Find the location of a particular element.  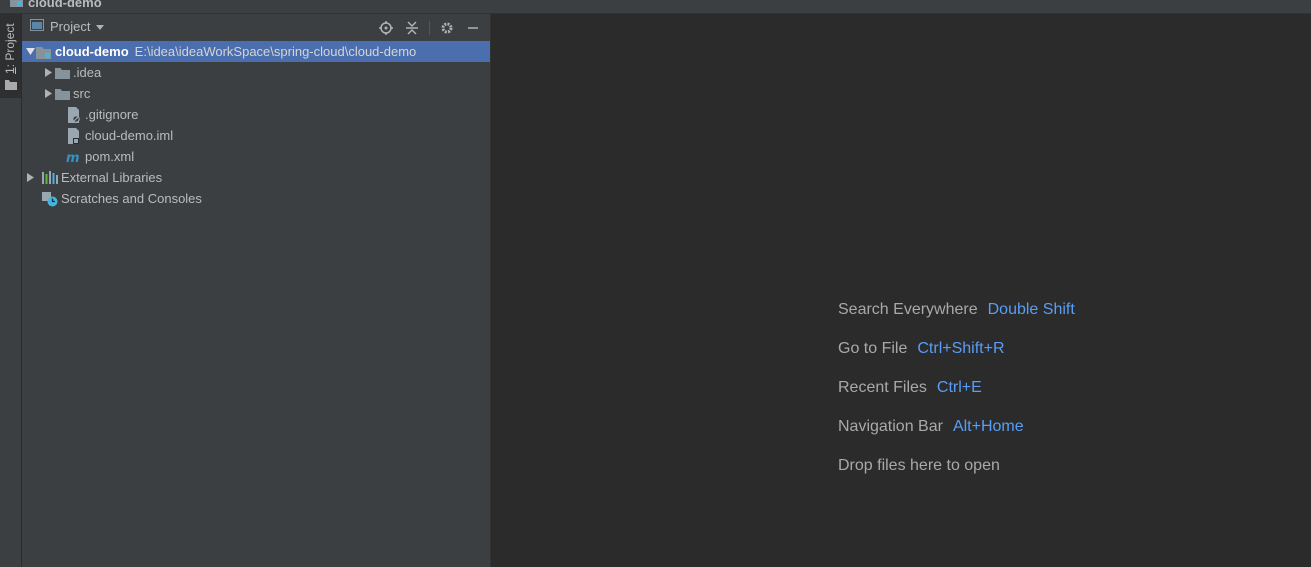

breadcrumb: cloud-demo is located at coordinates (56, 5).